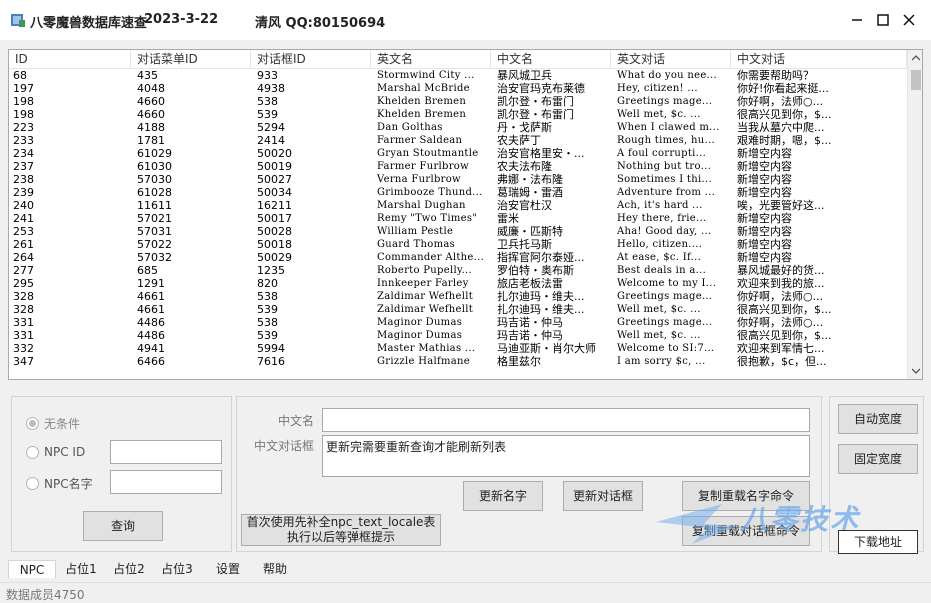 The height and width of the screenshot is (603, 931). Describe the element at coordinates (341, 530) in the screenshot. I see `init-locale-button: 首次使用先补全npc_text_locale表 执行以后等弹框提示` at that location.